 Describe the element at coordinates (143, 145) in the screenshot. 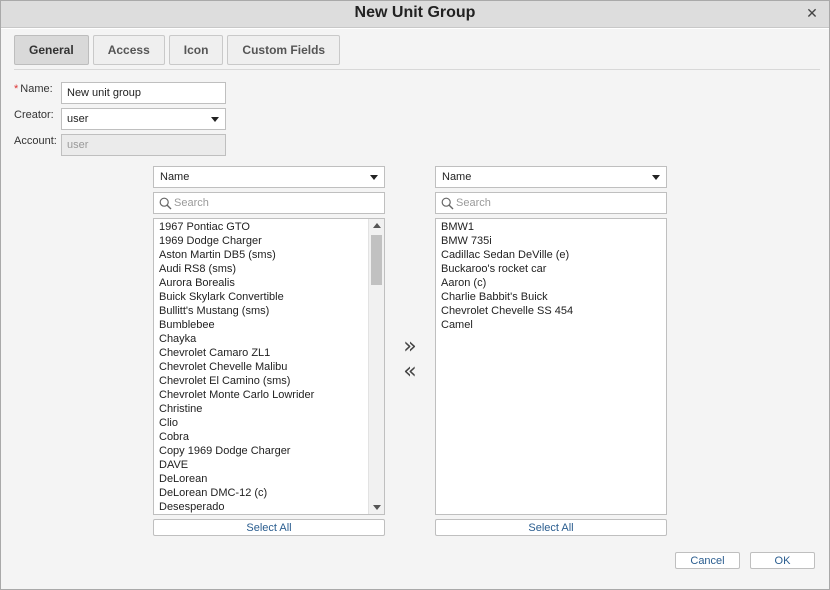

I see `account-field: user` at that location.